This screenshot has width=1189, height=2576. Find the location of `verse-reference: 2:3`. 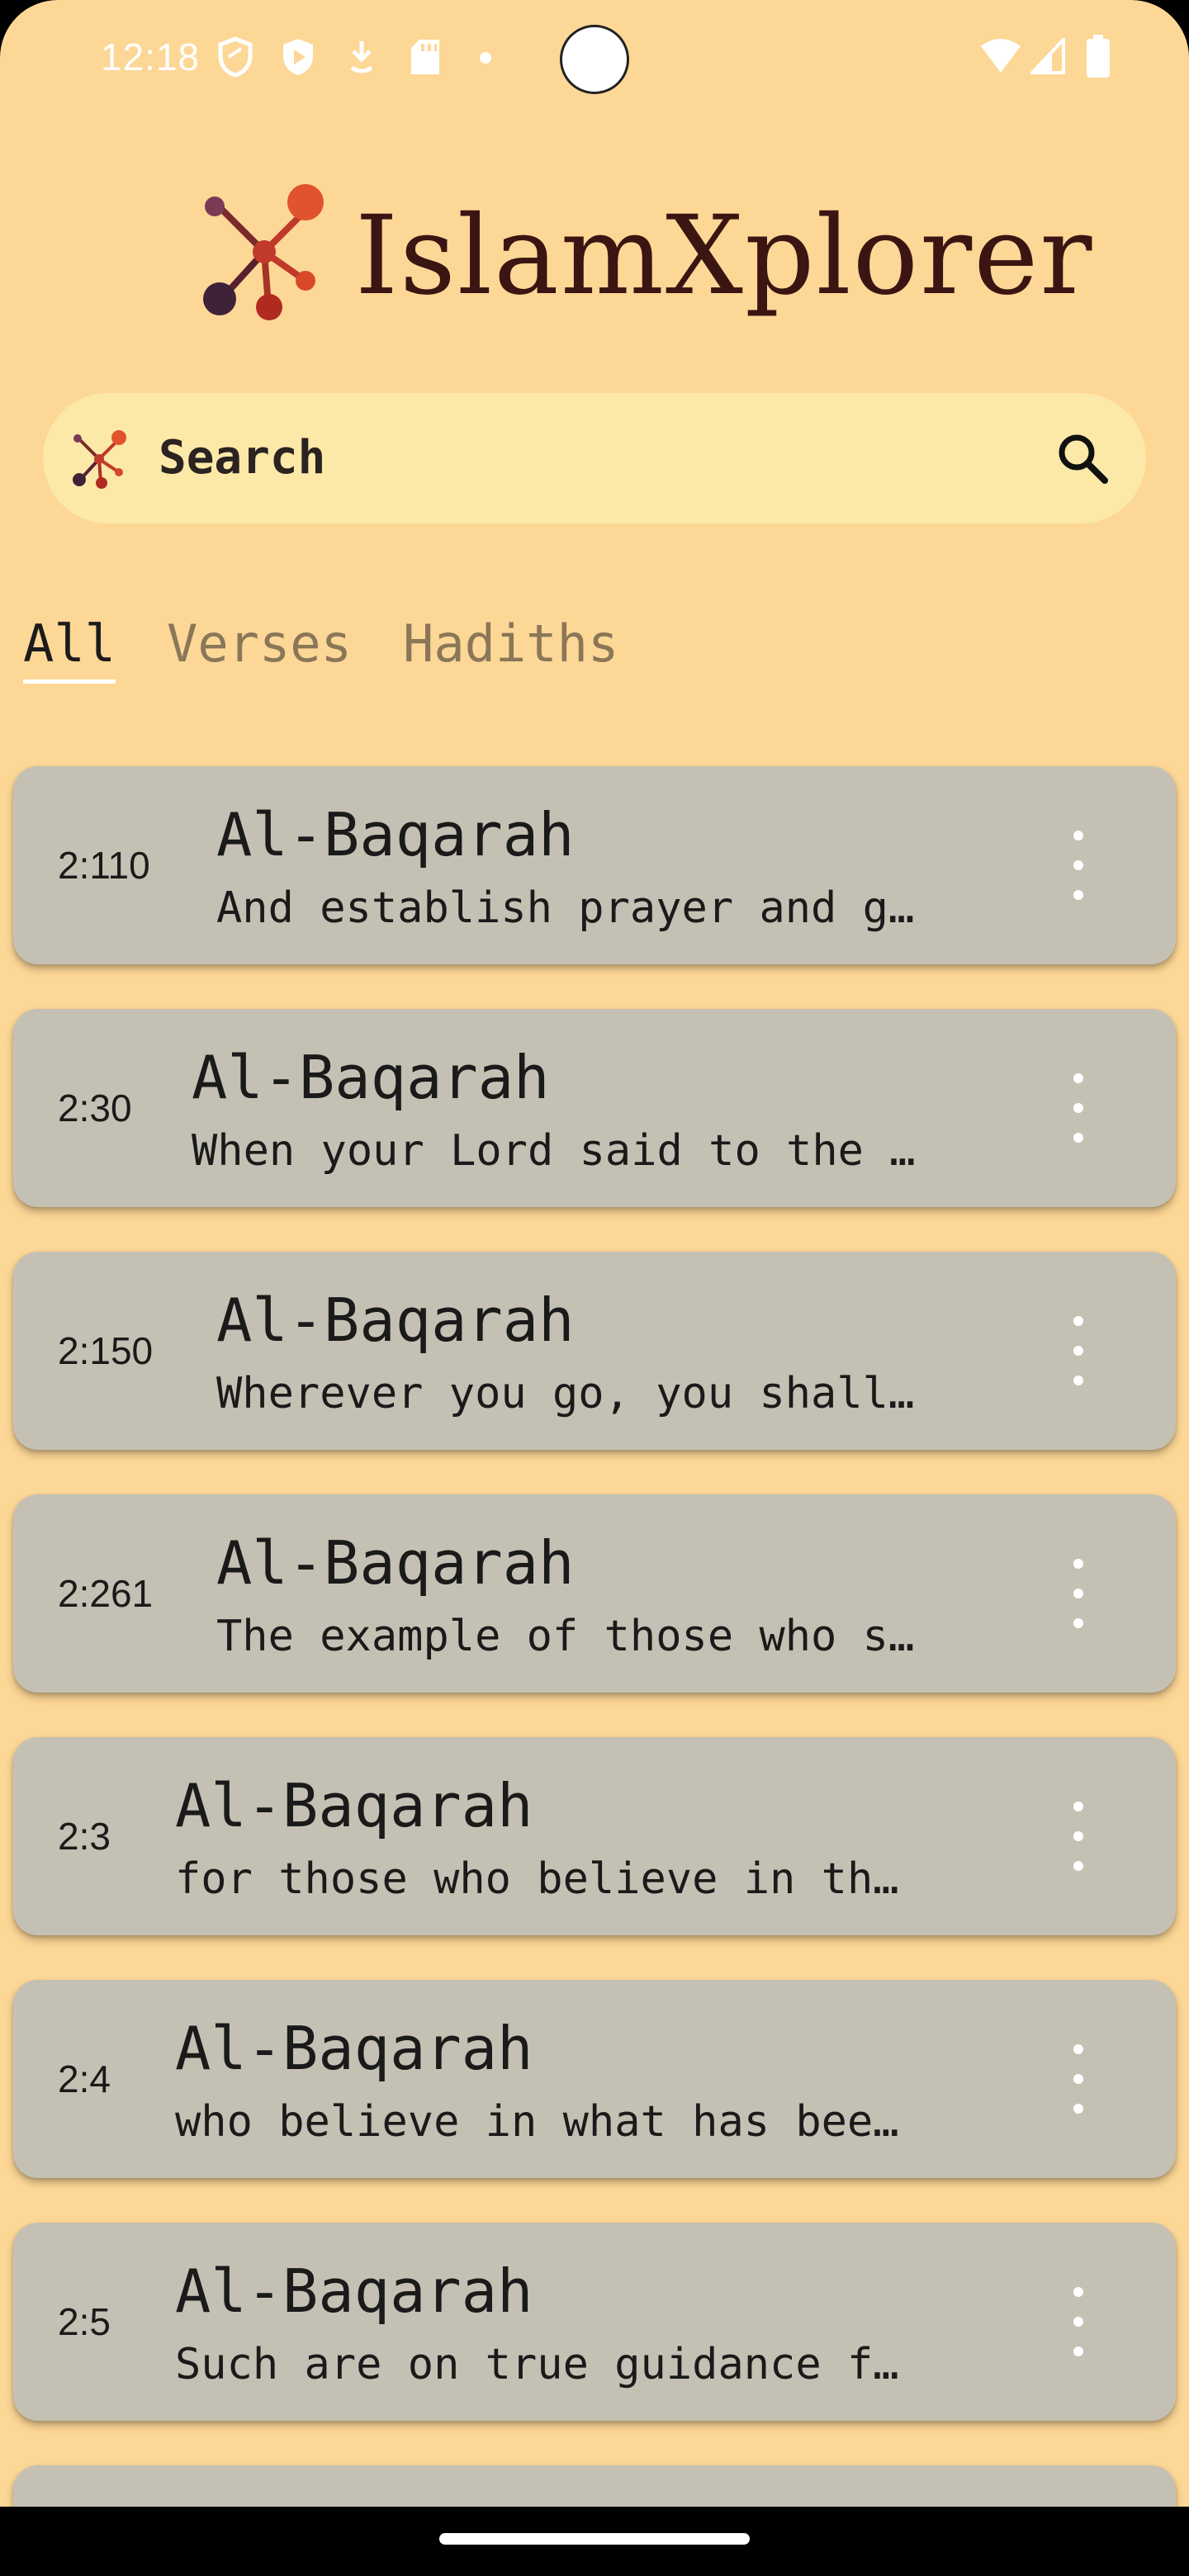

verse-reference: 2:3 is located at coordinates (84, 1836).